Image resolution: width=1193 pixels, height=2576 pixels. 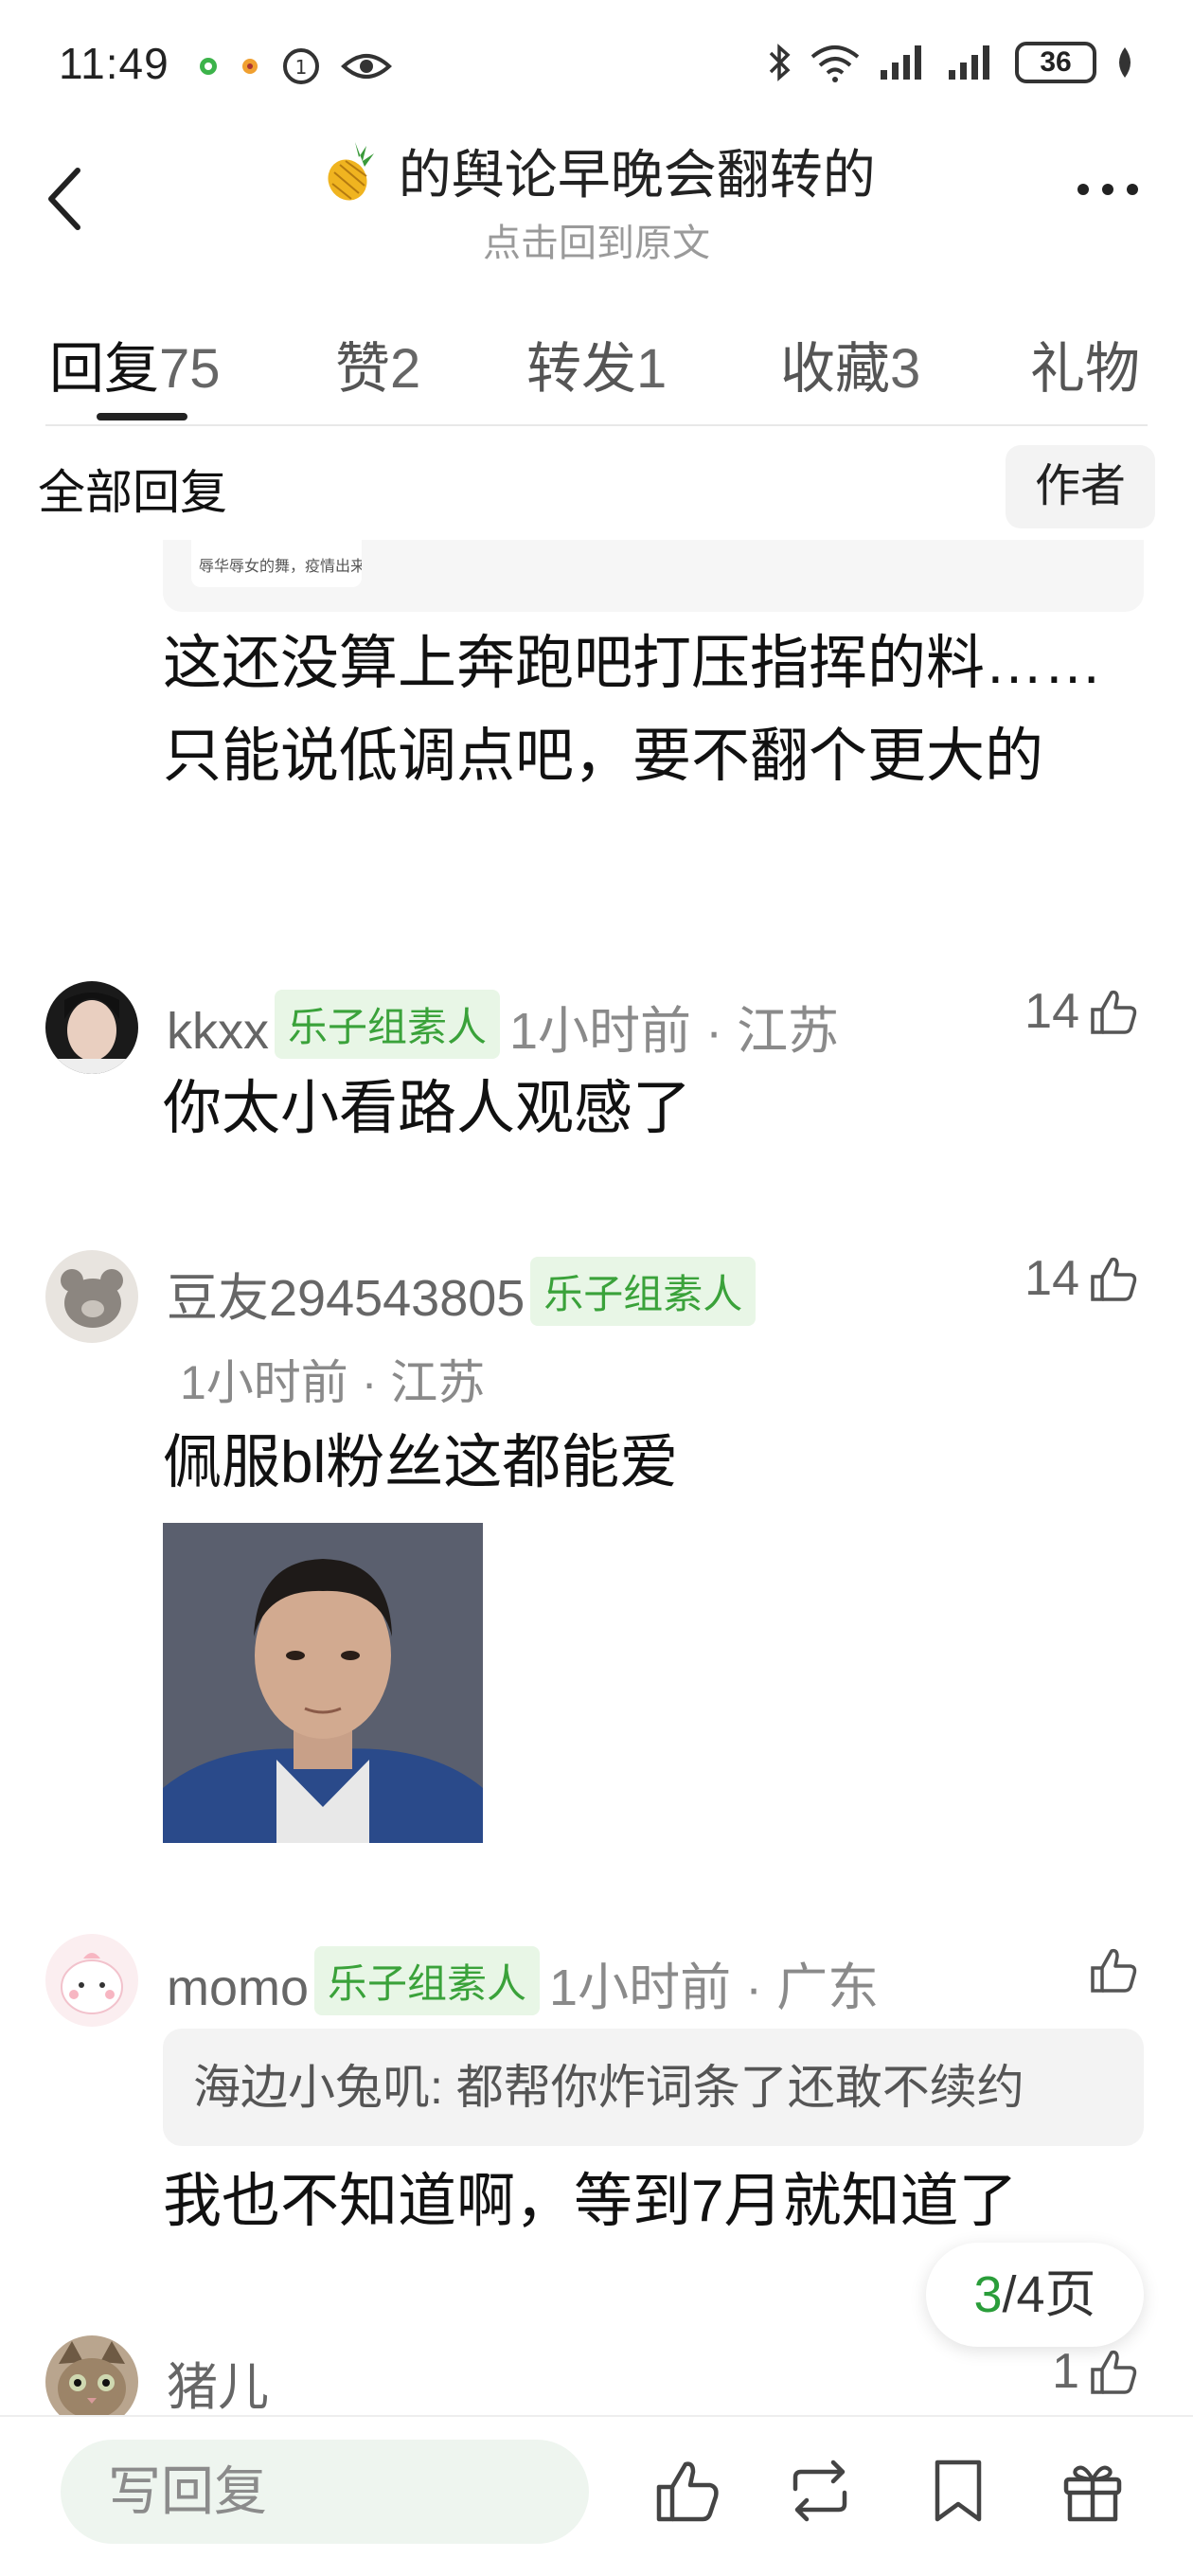 I want to click on gift-icon, so click(x=1093, y=2491).